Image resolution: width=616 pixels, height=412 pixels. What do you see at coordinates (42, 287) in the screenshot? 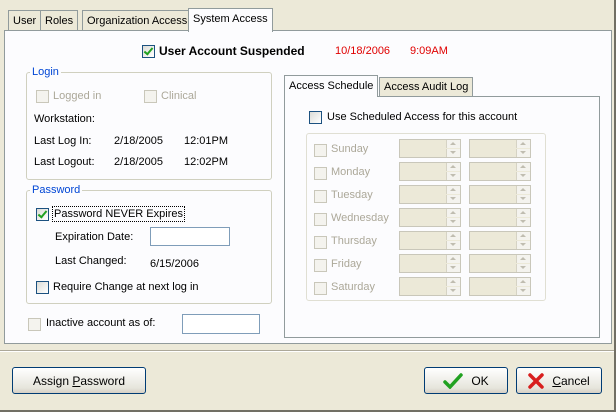
I see `require-change-checkbox` at bounding box center [42, 287].